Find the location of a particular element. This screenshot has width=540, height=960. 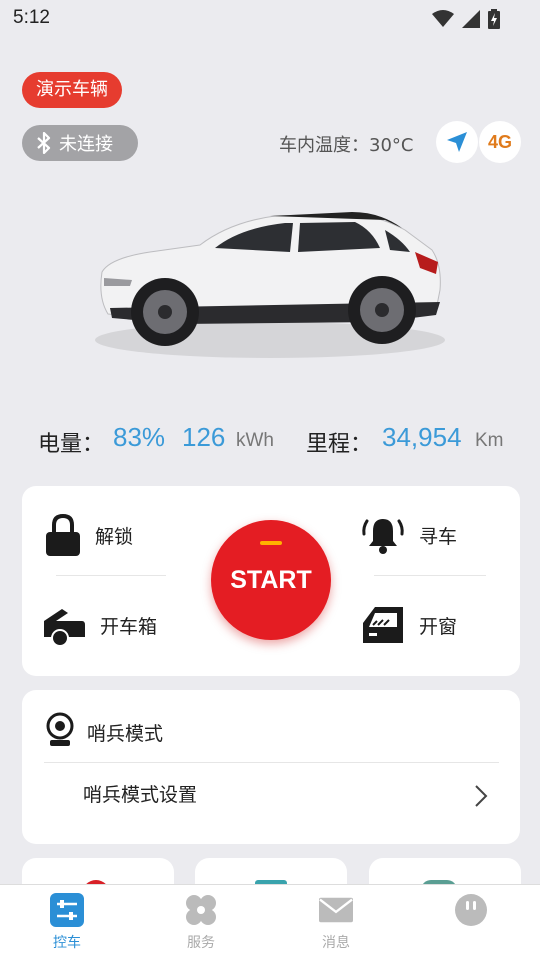

wifi-icon is located at coordinates (443, 18).